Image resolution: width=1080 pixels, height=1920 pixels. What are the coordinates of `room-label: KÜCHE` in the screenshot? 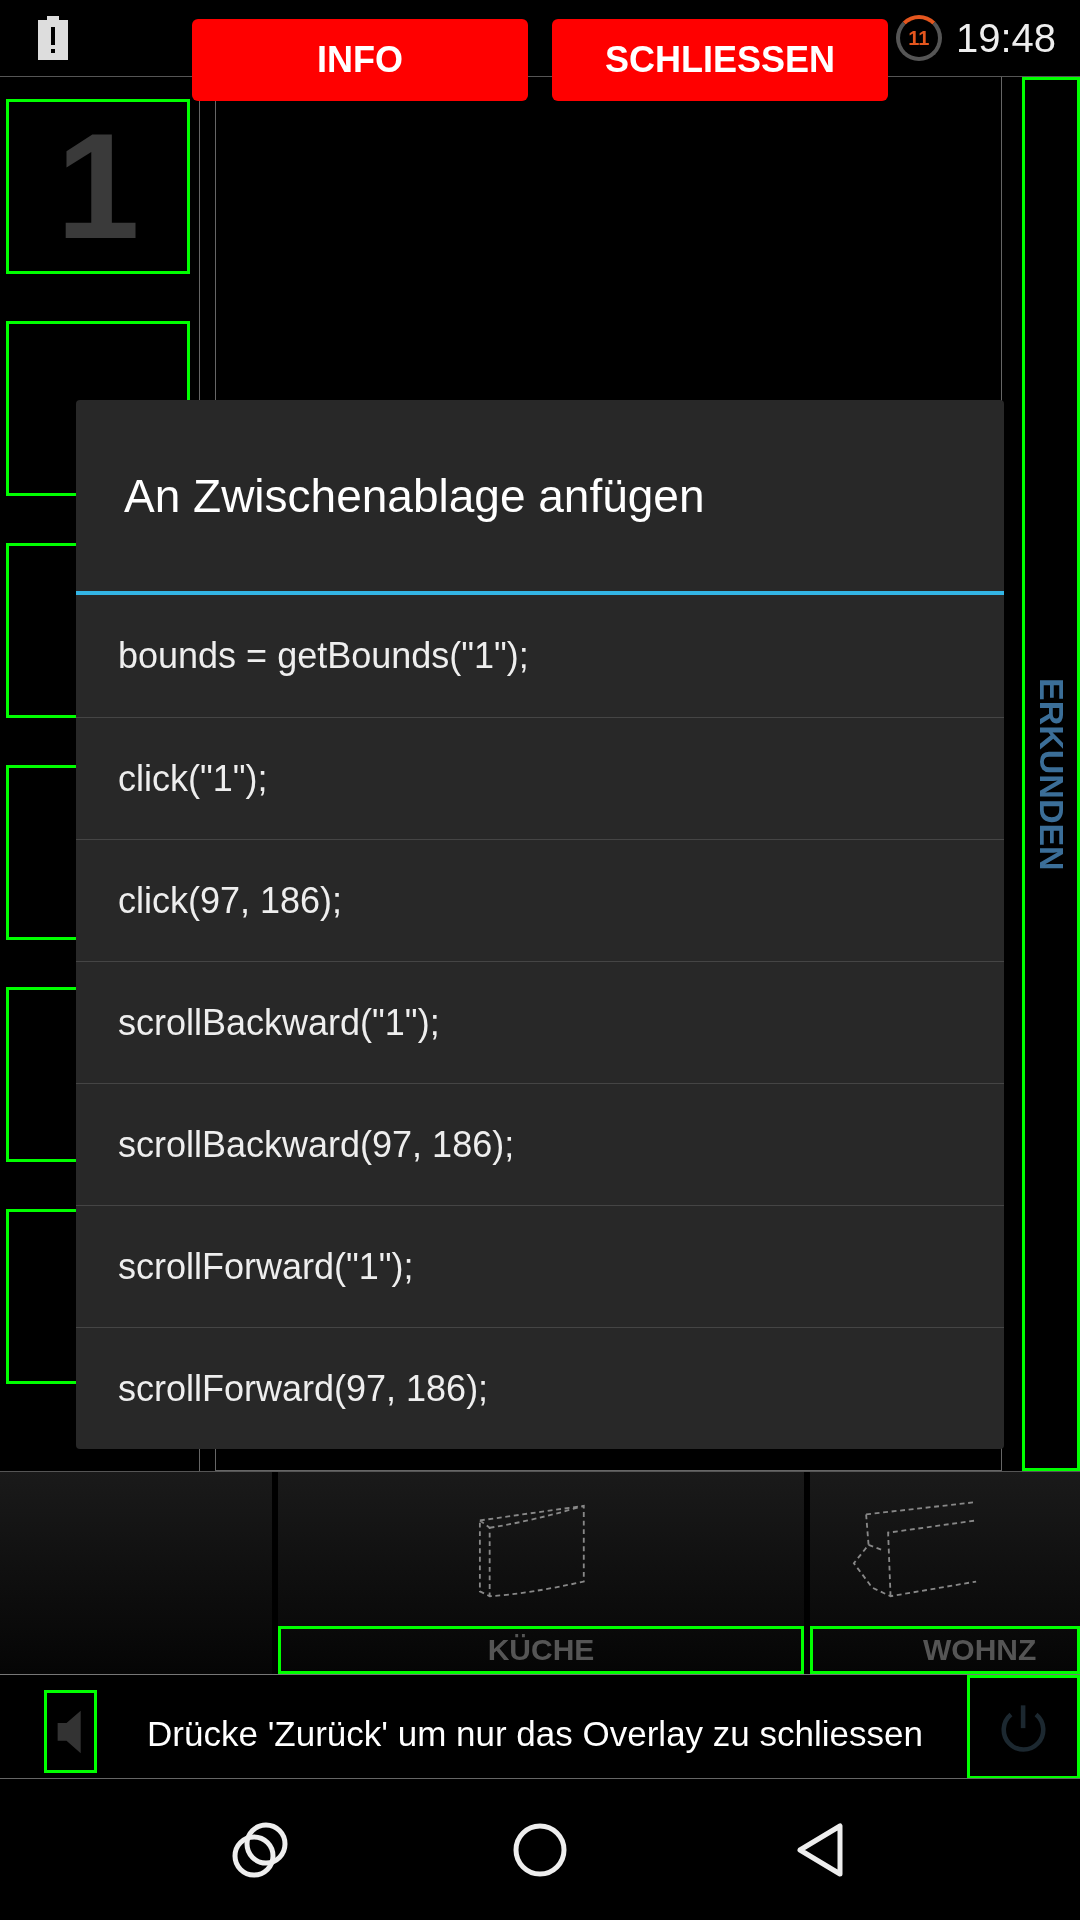 It's located at (541, 1650).